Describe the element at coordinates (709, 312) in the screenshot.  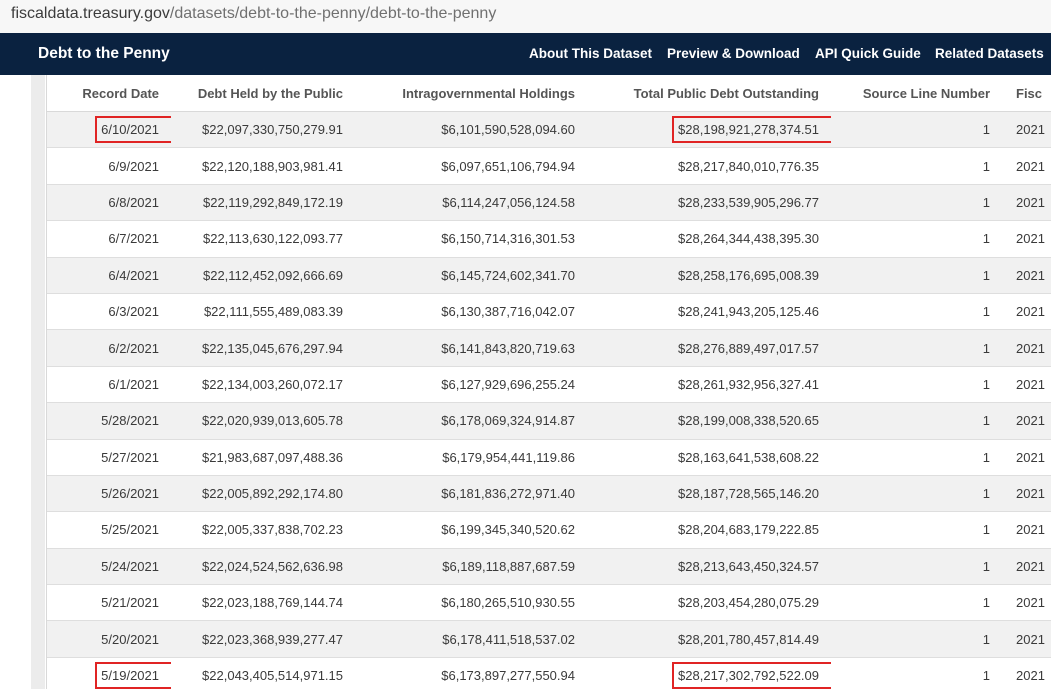
I see `cell-total-public-debt: $28,241,943,205,125.46` at that location.